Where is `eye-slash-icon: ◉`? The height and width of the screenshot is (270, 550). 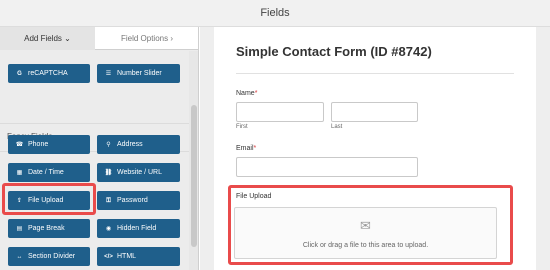 eye-slash-icon: ◉ is located at coordinates (108, 229).